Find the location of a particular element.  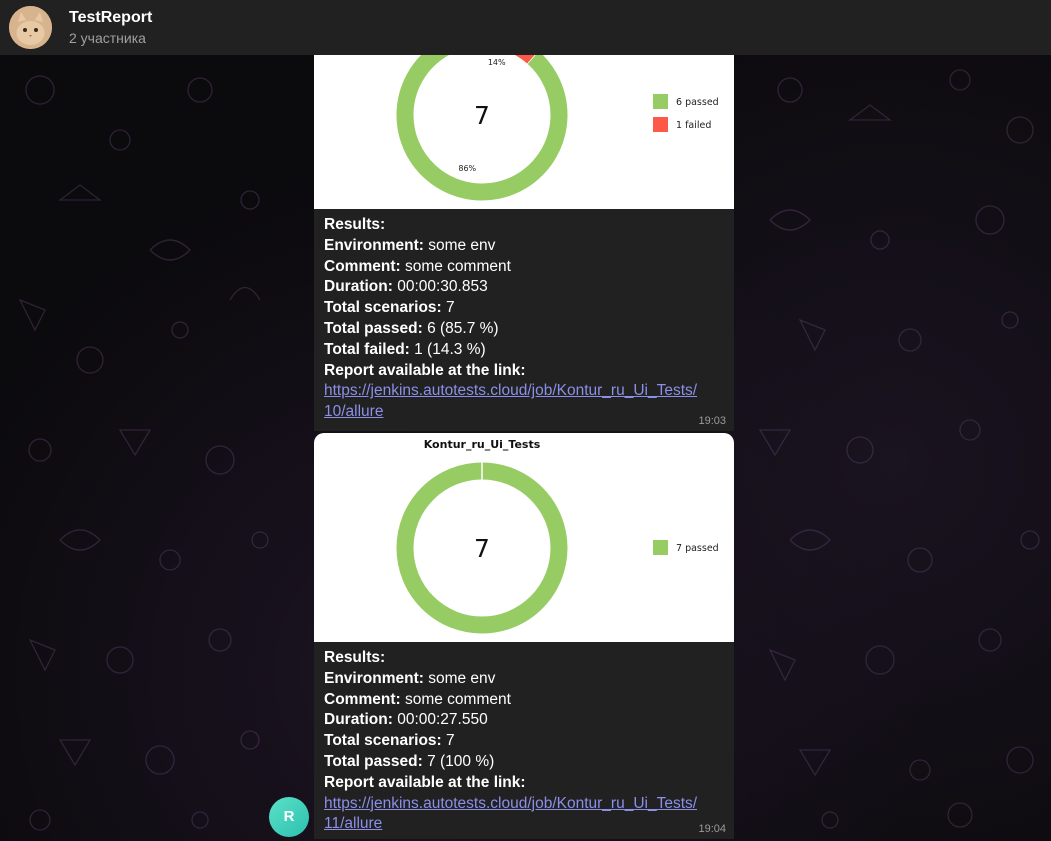

legend-label: 1 failed is located at coordinates (693, 125).